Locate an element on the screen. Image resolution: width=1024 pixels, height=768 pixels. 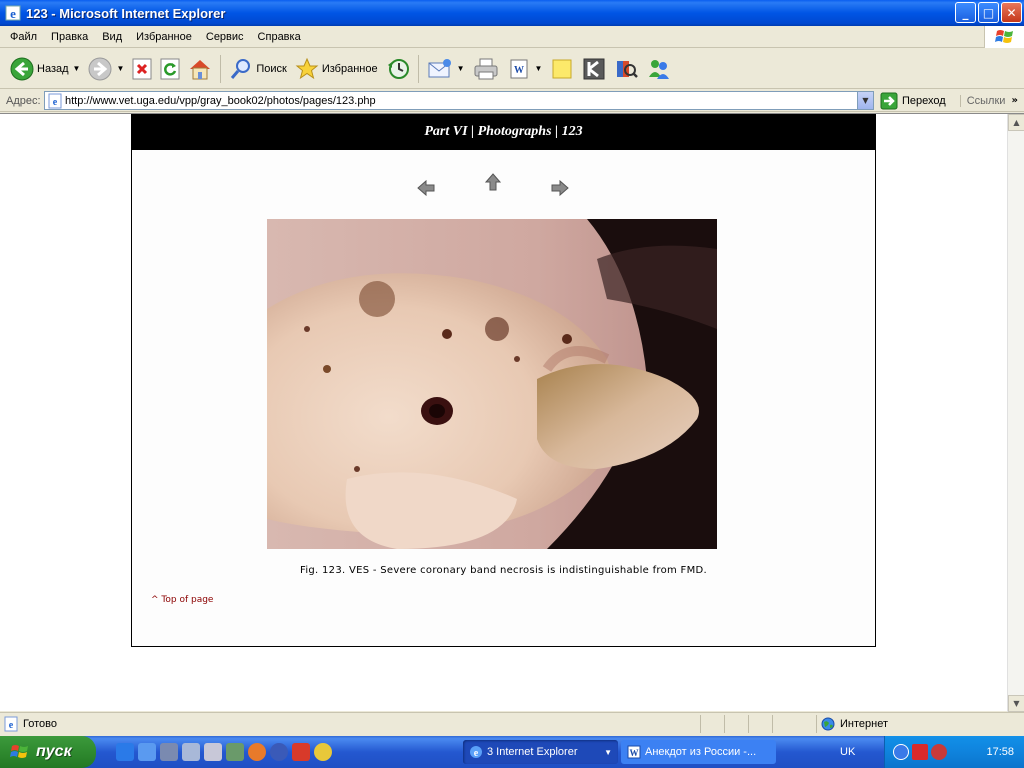
status-panels is located at coordinates (748, 724).